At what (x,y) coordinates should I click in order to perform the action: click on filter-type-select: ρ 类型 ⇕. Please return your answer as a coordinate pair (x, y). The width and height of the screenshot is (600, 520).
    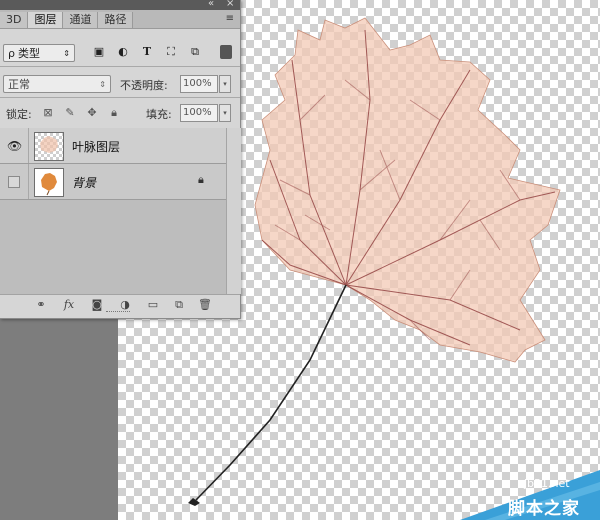
    Looking at the image, I should click on (39, 53).